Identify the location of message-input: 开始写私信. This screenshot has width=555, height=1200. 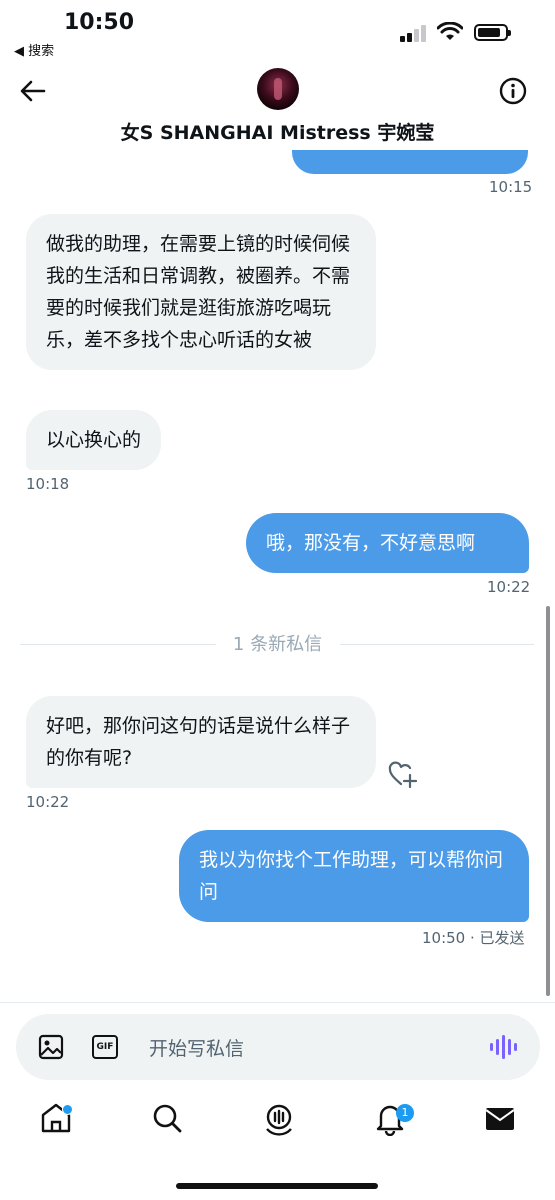
(196, 1047).